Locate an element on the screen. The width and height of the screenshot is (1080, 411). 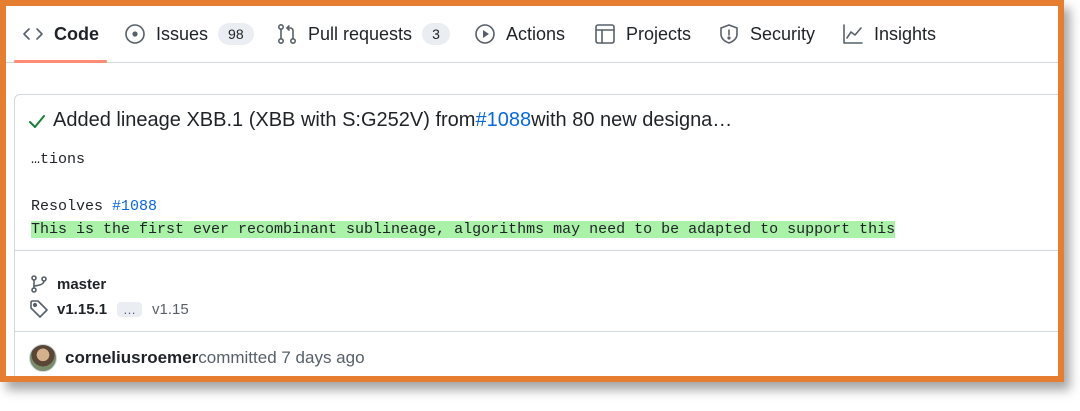
branch-row: master is located at coordinates (67, 284).